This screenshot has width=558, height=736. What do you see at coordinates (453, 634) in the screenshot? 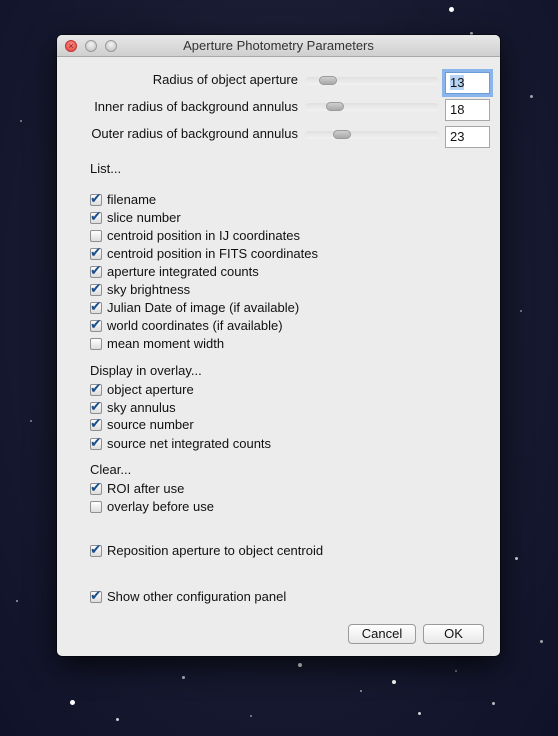
I see `ok-button: OK` at bounding box center [453, 634].